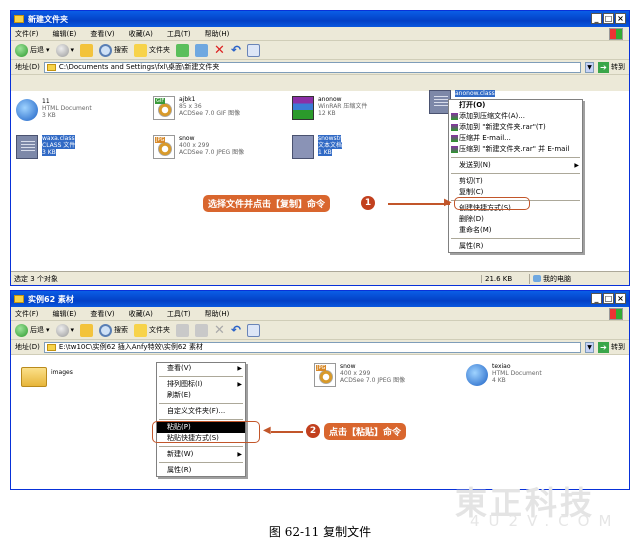  I want to click on menu-item-refresh: 刷新(E), so click(201, 395).